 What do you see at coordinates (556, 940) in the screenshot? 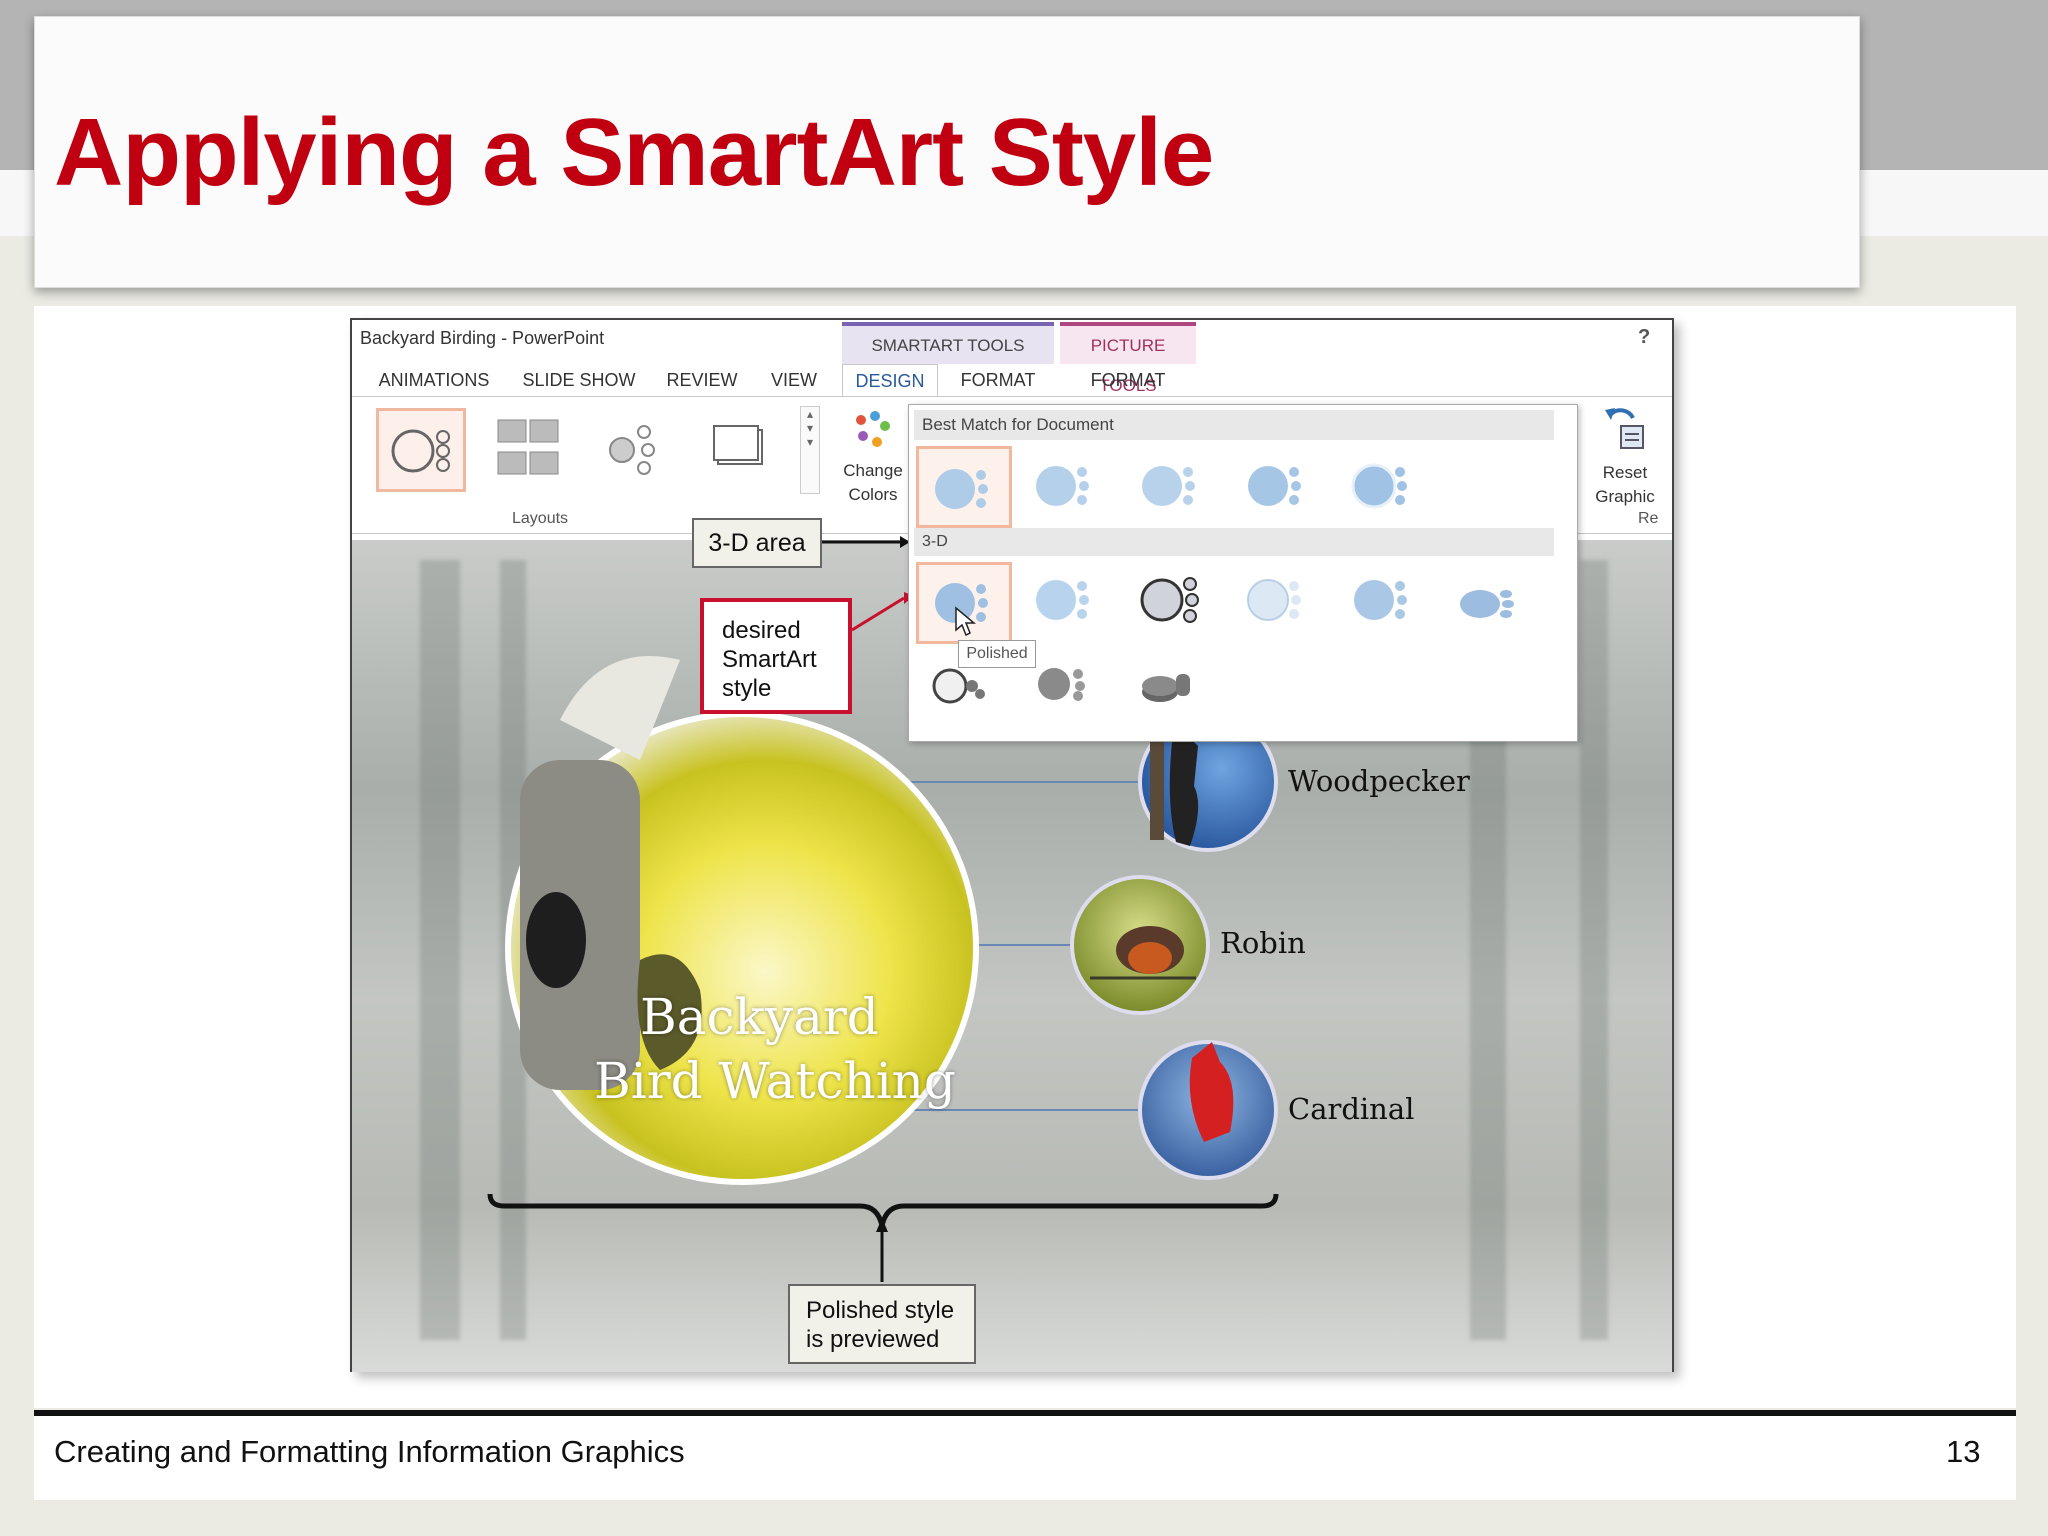
I see `birdhouse-hole` at bounding box center [556, 940].